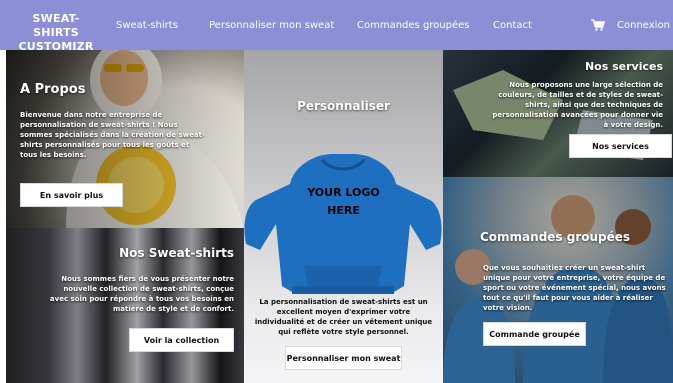  I want to click on commande-groupee-button: Commande groupée, so click(534, 334).